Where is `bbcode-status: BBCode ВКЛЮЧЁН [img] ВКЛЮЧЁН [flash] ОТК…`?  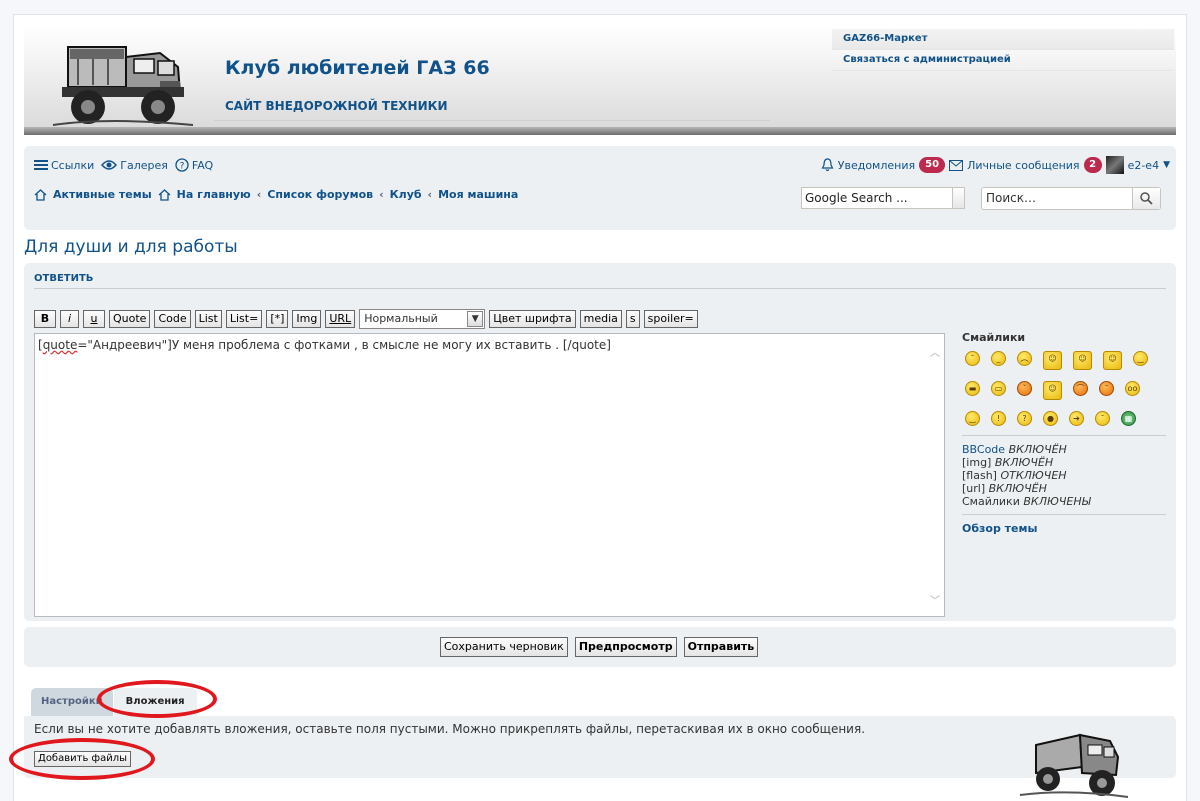 bbcode-status: BBCode ВКЛЮЧЁН [img] ВКЛЮЧЁН [flash] ОТК… is located at coordinates (1064, 475).